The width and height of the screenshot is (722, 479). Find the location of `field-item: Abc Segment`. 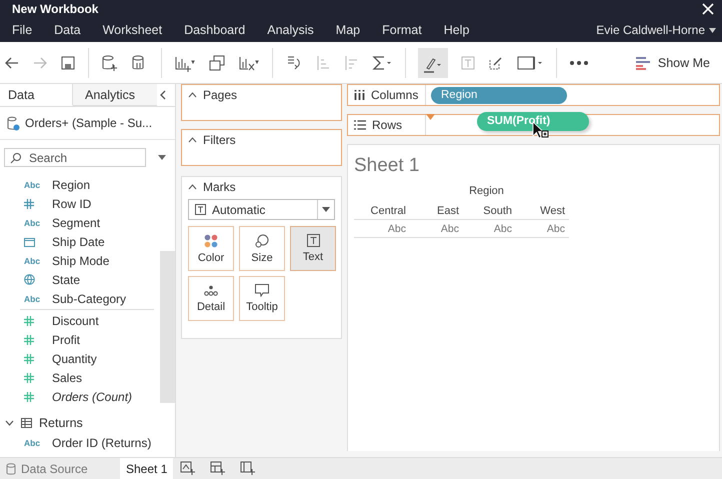

field-item: Abc Segment is located at coordinates (80, 222).